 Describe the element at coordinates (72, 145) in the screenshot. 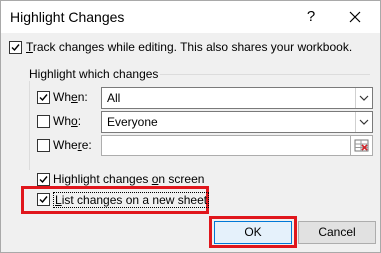

I see `where-label: Where:` at that location.